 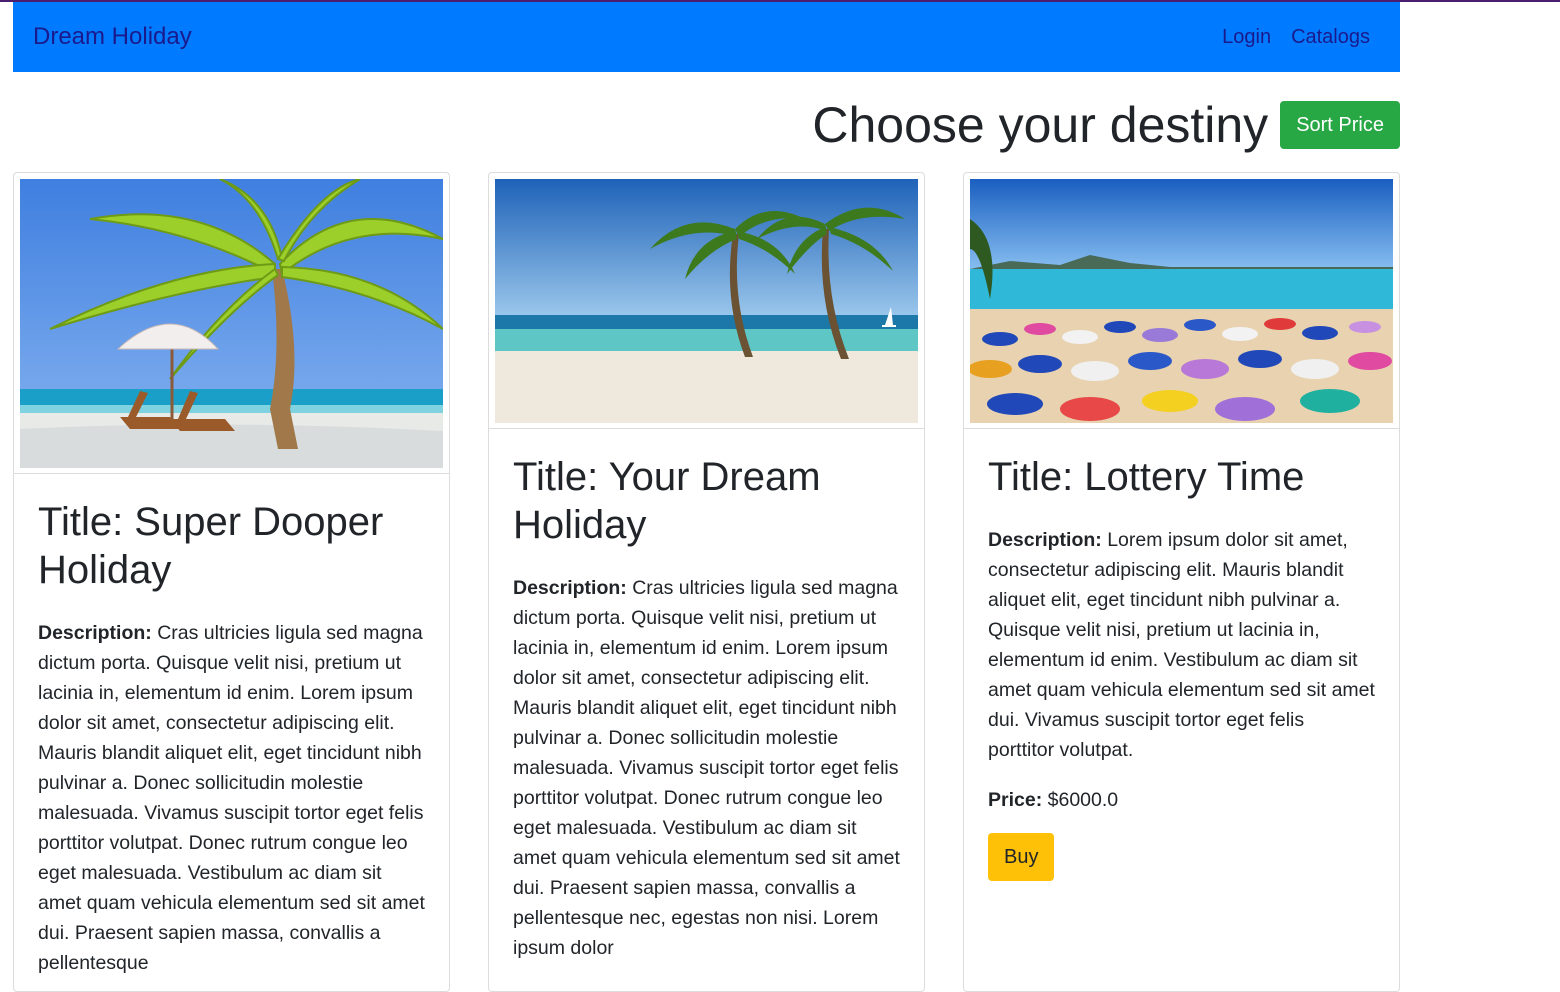 I want to click on sort-price-button: Sort Price, so click(x=1340, y=125).